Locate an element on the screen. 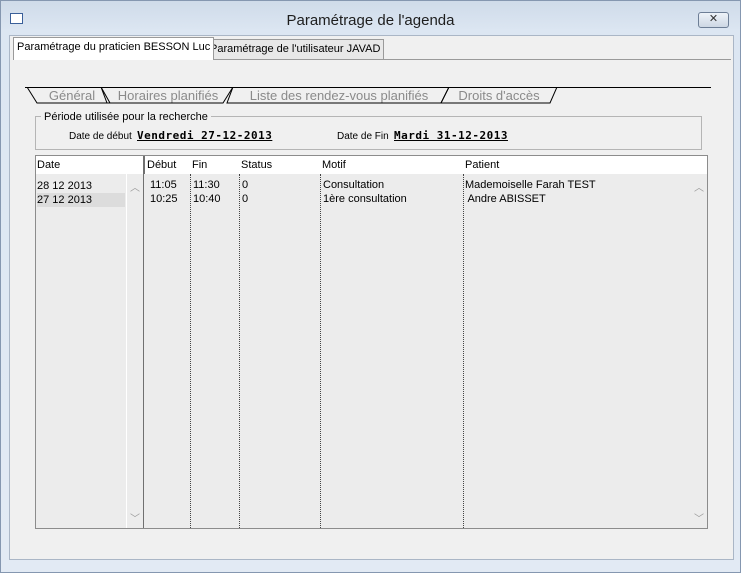  cell-motif: 1ère consultation is located at coordinates (365, 199).